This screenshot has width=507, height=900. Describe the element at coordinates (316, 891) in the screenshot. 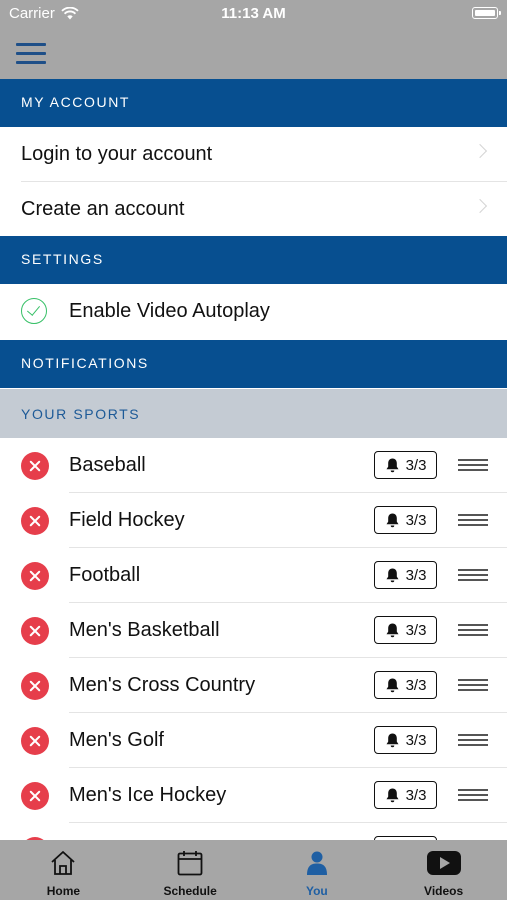

I see `tab-label: You` at that location.